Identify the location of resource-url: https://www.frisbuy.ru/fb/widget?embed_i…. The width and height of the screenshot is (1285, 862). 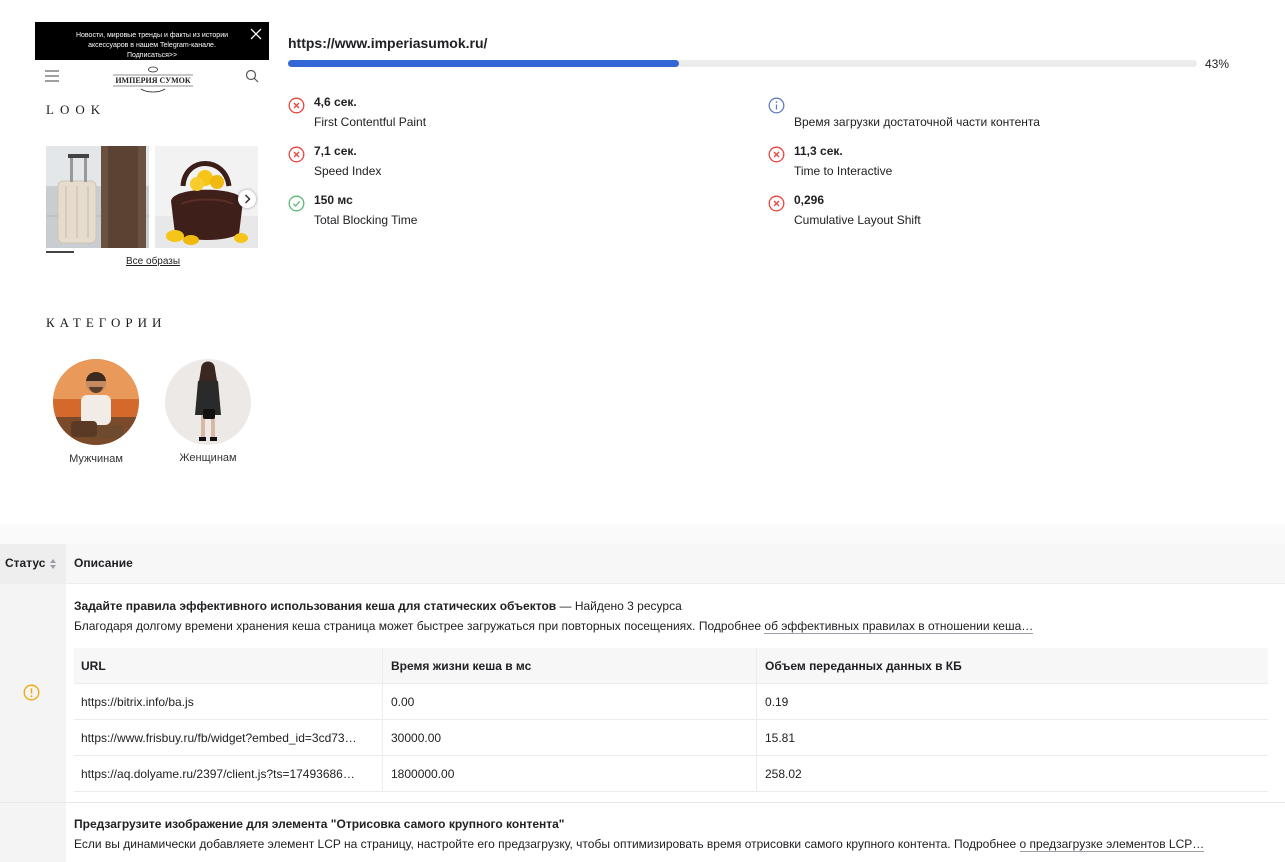
(226, 738).